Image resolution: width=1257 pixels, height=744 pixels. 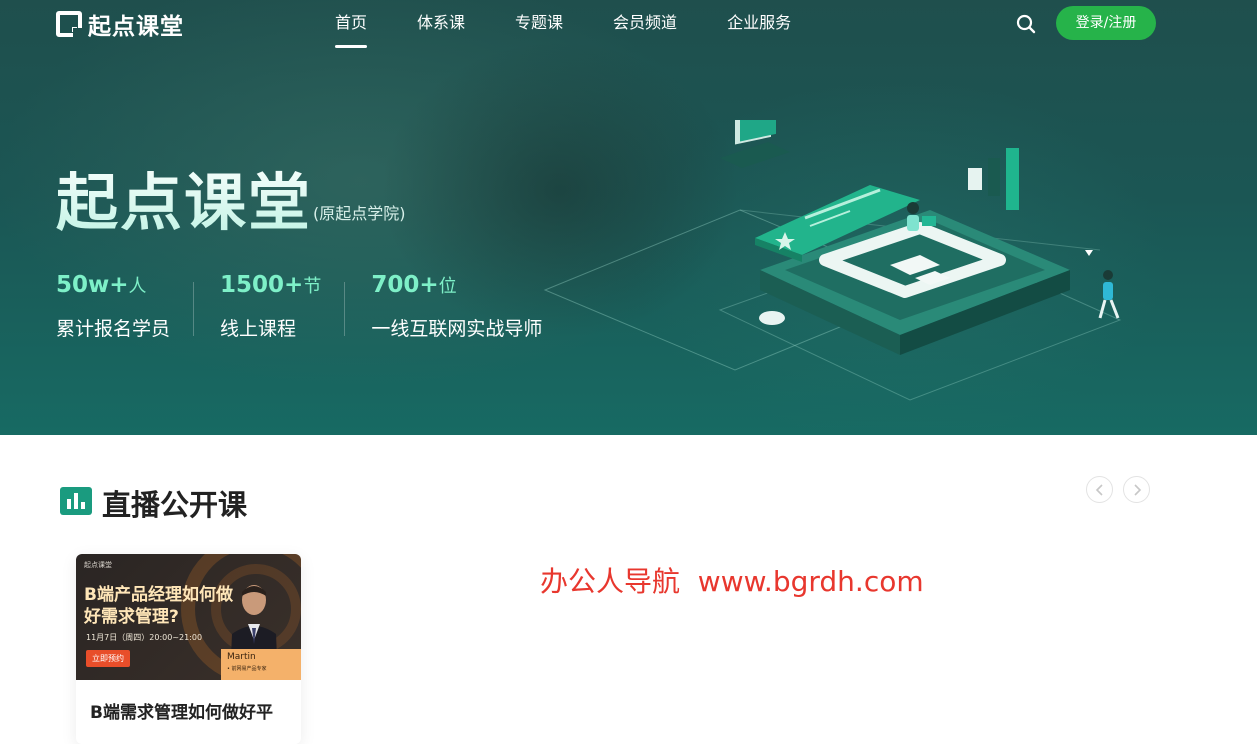 I want to click on stat-courses: 1500+节 线上课程, so click(x=283, y=306).